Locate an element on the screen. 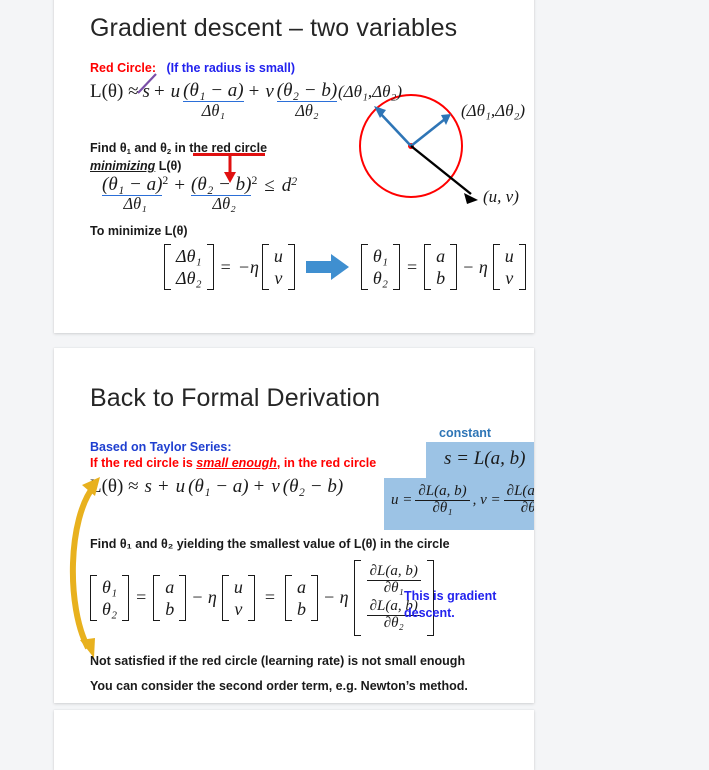 Image resolution: width=709 pixels, height=770 pixels. gradient-descent-note: This is gradient descent. is located at coordinates (459, 605).